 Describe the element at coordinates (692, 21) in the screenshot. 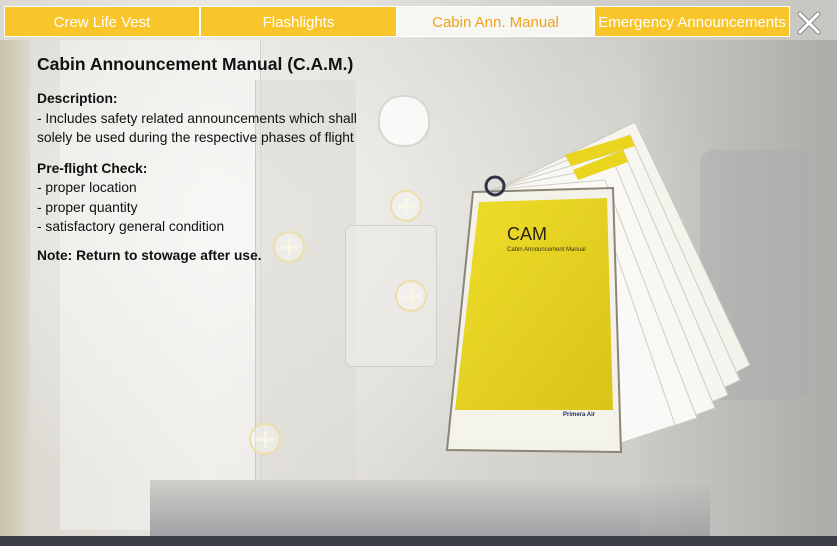

I see `tab-emergency-announcements: Emergency Announcements` at that location.